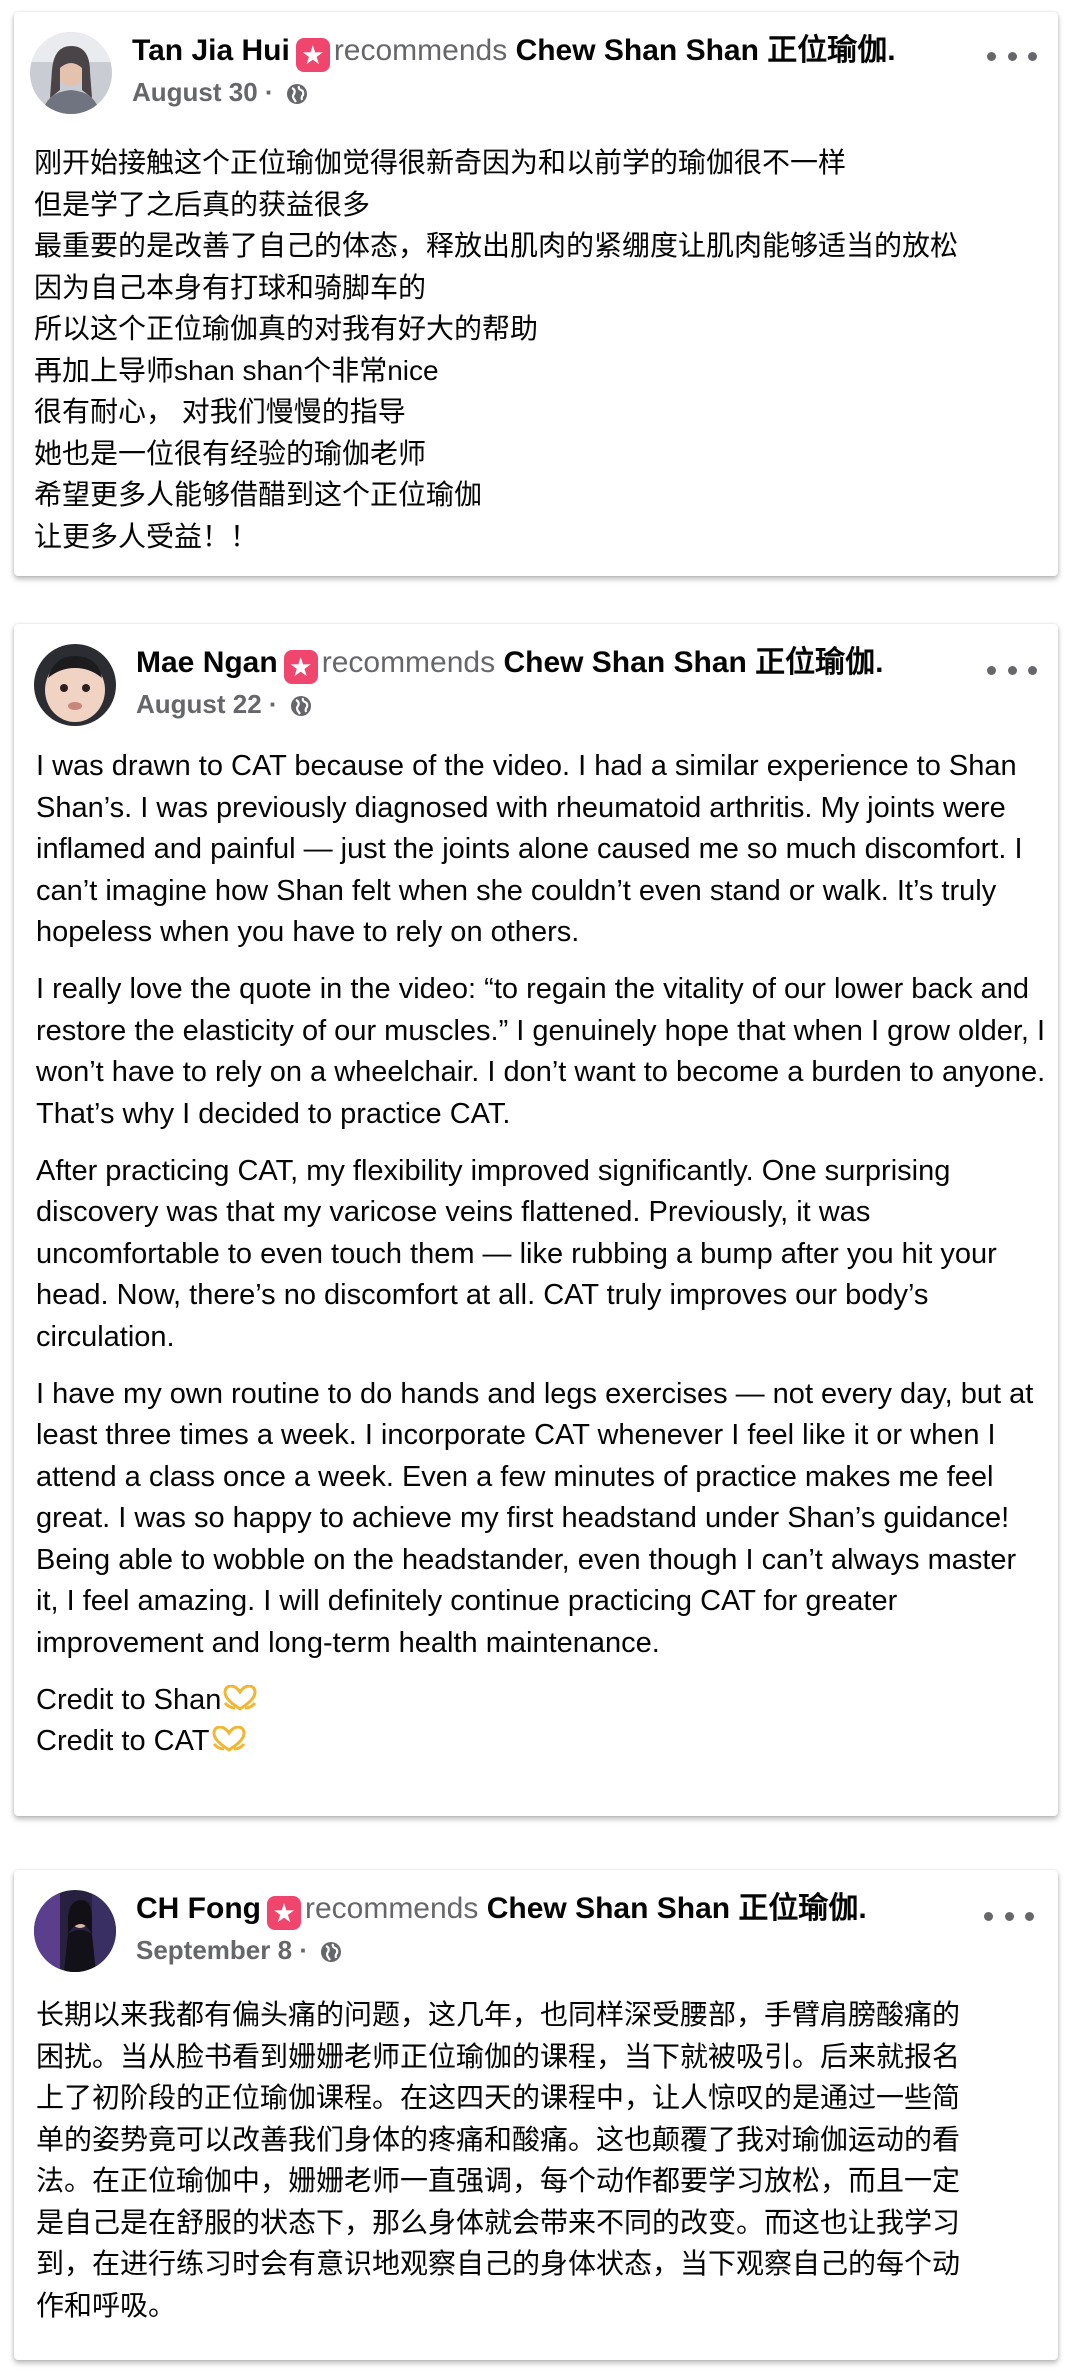 The image size is (1090, 2378). I want to click on body-line: 到，在进行练习时会有意识地观察自己的身体状态，当下观察自己的每个动, so click(498, 2263).